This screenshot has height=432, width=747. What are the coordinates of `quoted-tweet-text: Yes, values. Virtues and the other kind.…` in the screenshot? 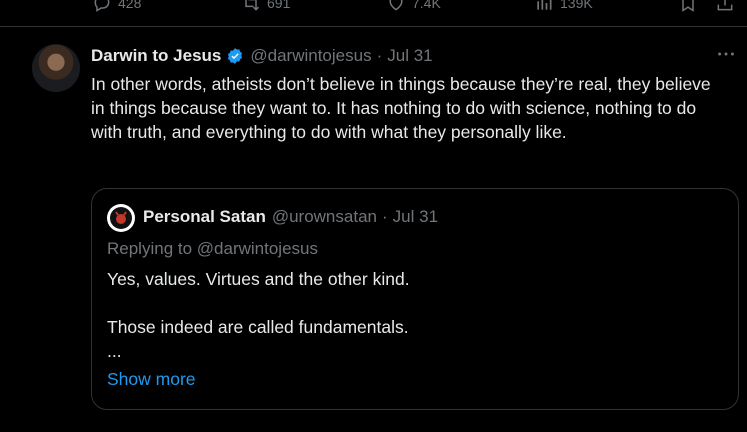 It's located at (258, 315).